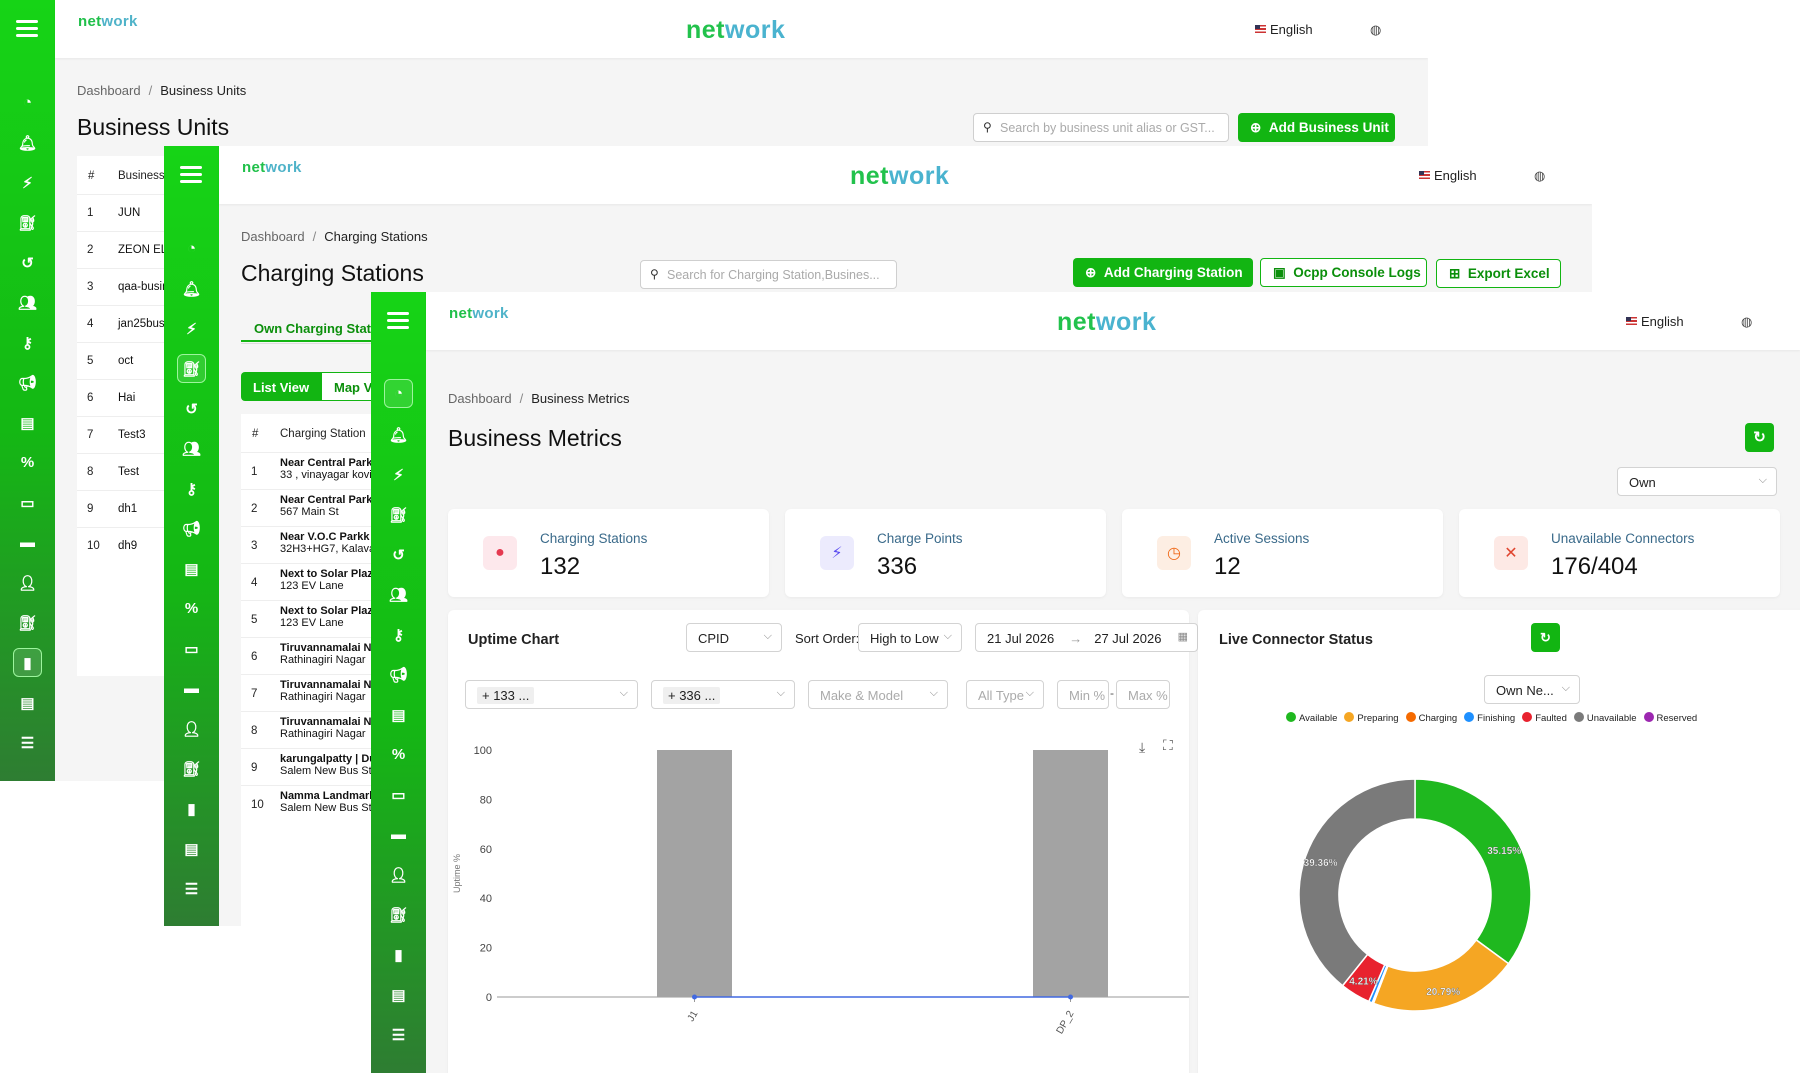 The height and width of the screenshot is (1073, 1800). I want to click on business-unit-name: Test3, so click(132, 435).